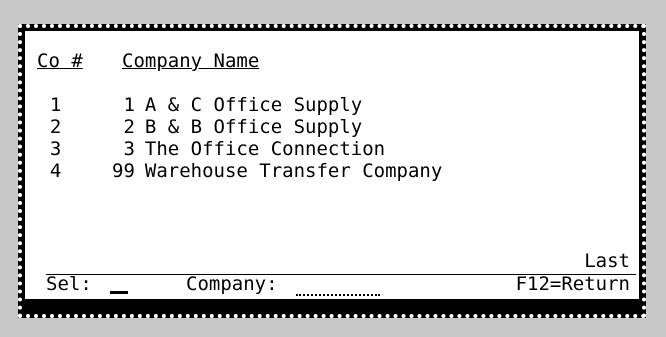 The height and width of the screenshot is (337, 666). What do you see at coordinates (123, 171) in the screenshot?
I see `company-number: 99` at bounding box center [123, 171].